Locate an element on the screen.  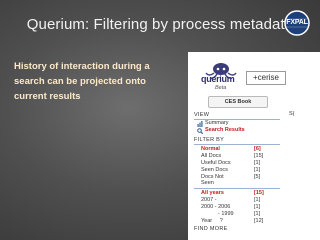
filter-year-unknown-count: [12] is located at coordinates (259, 221).